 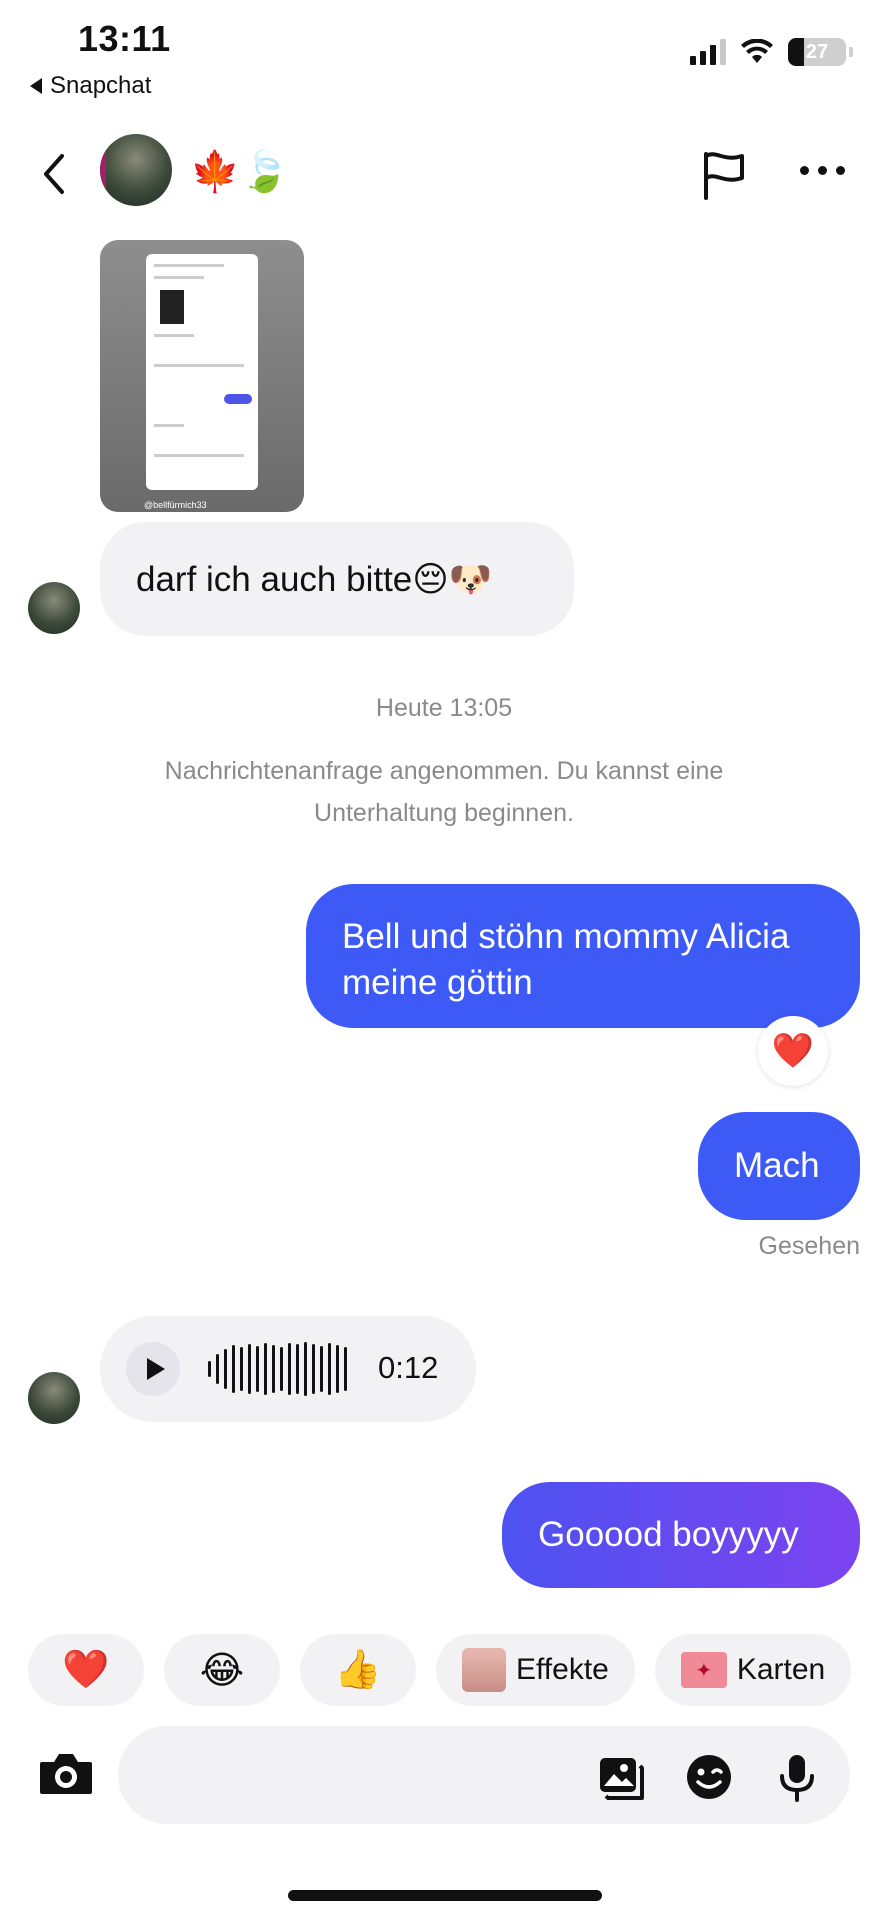 I want to click on status-icons: 27, so click(x=771, y=52).